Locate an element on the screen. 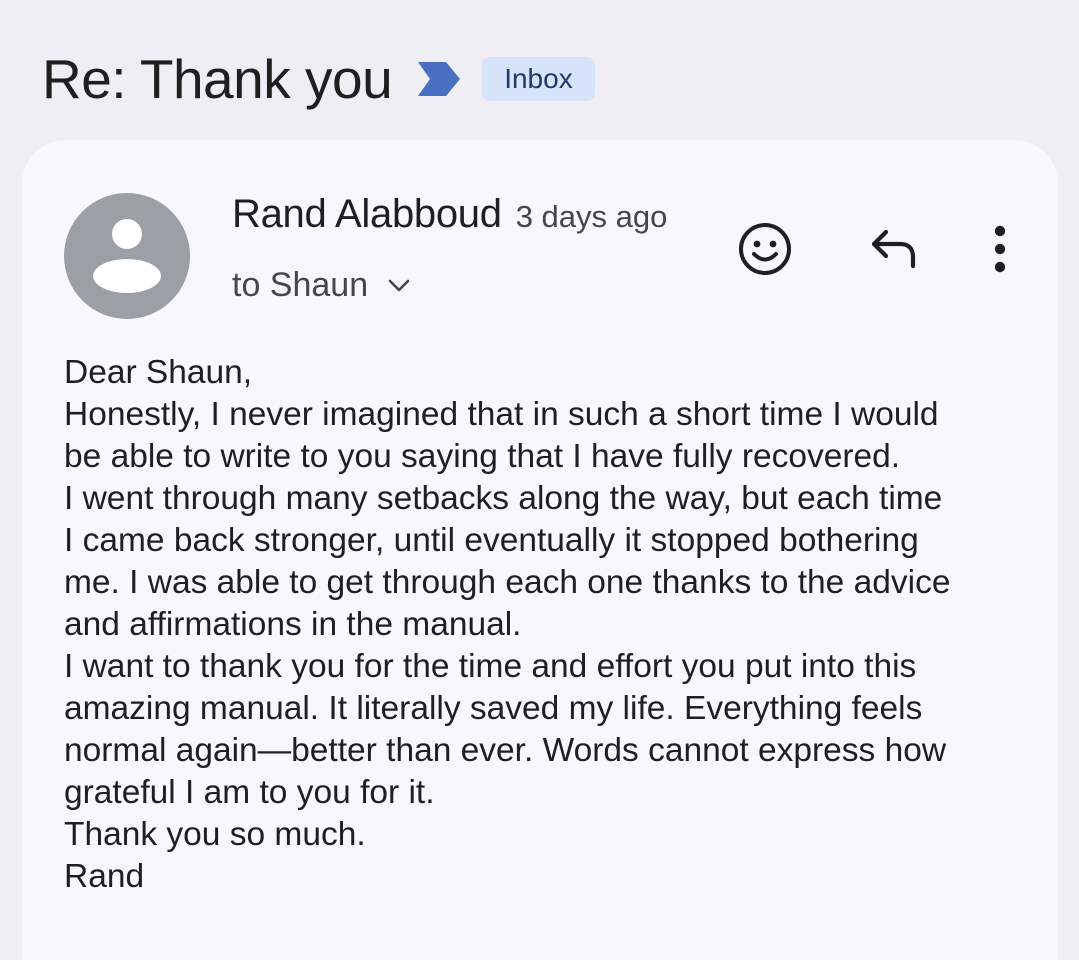 Image resolution: width=1079 pixels, height=960 pixels. email-subject: Re: Thank you is located at coordinates (217, 79).